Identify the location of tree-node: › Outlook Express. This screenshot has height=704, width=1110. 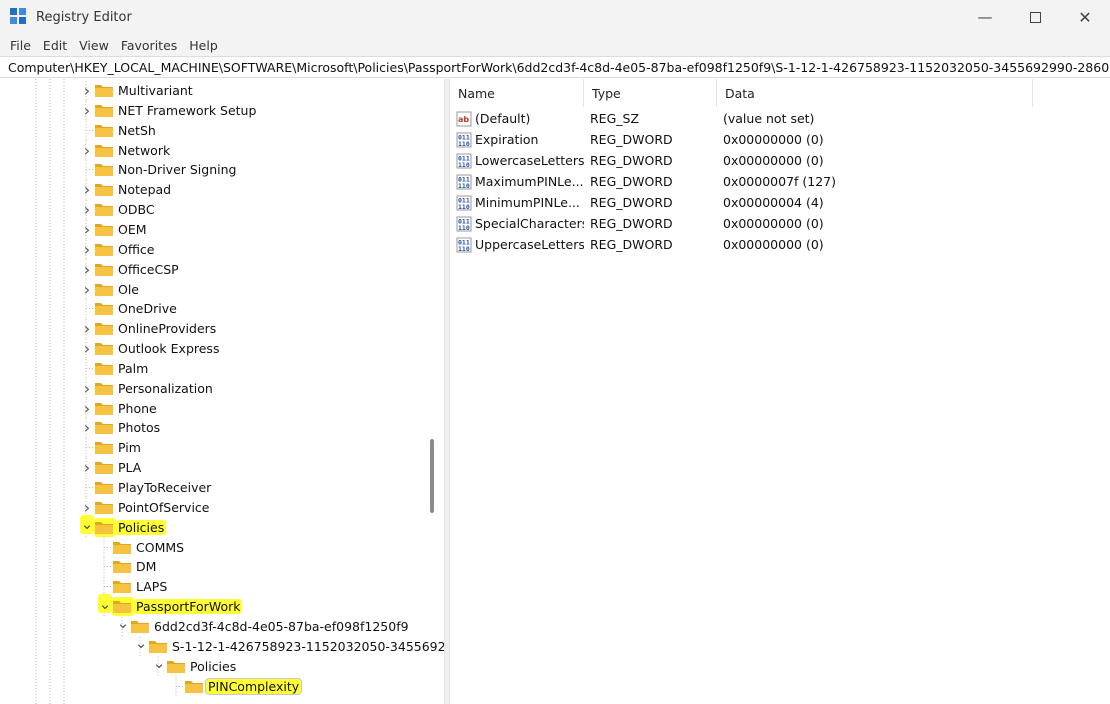
(150, 348).